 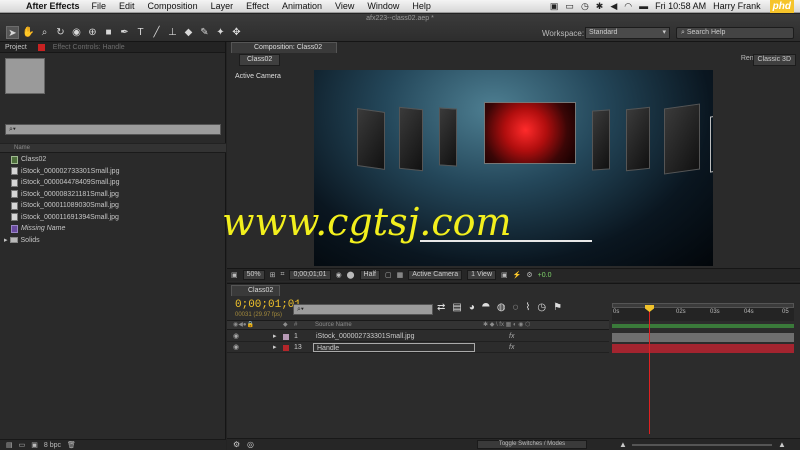 I want to click on record-icon: ▣, so click(x=554, y=6).